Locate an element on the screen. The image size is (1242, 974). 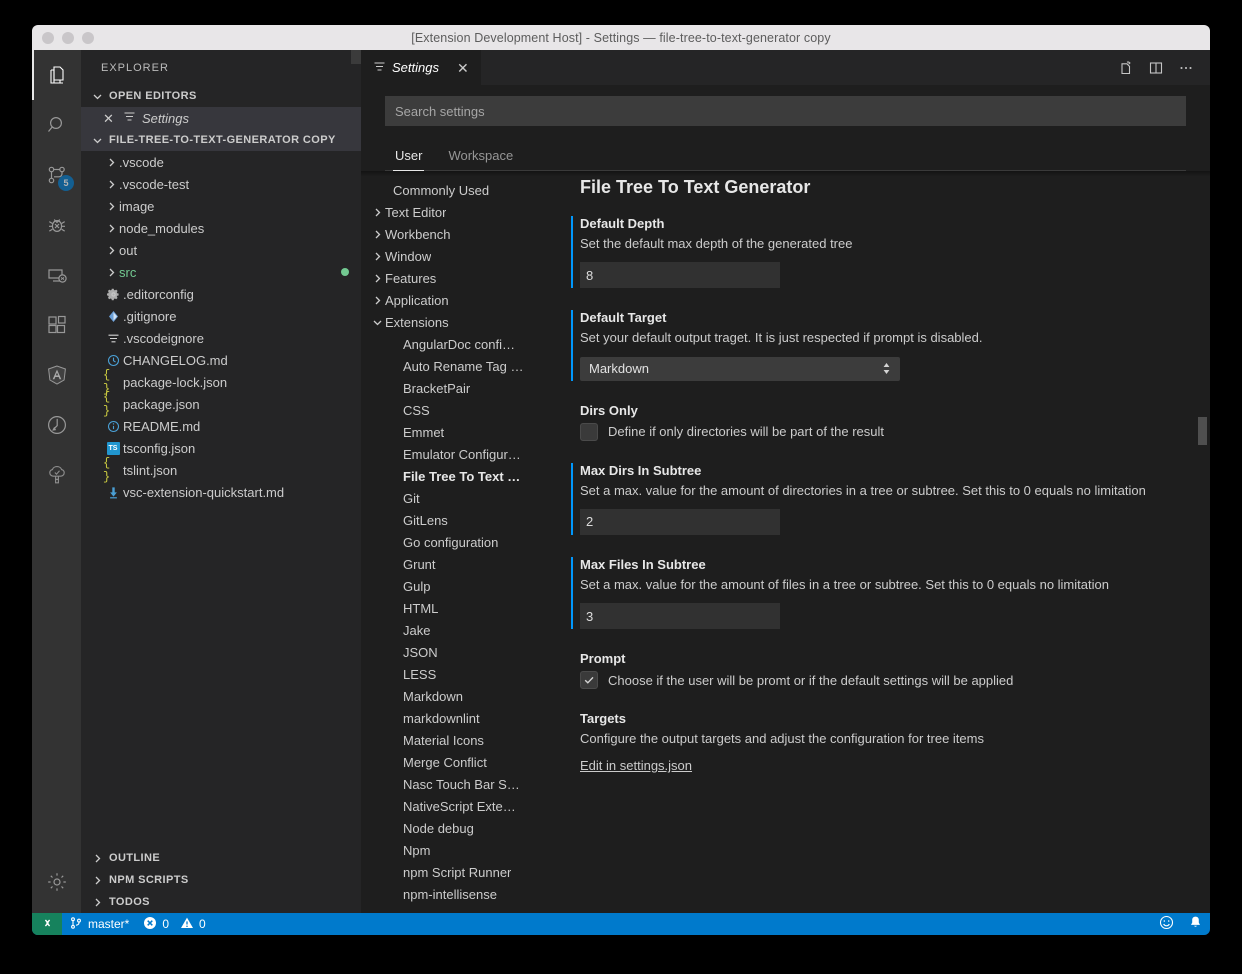
tree-item: .vscode-test is located at coordinates (221, 184).